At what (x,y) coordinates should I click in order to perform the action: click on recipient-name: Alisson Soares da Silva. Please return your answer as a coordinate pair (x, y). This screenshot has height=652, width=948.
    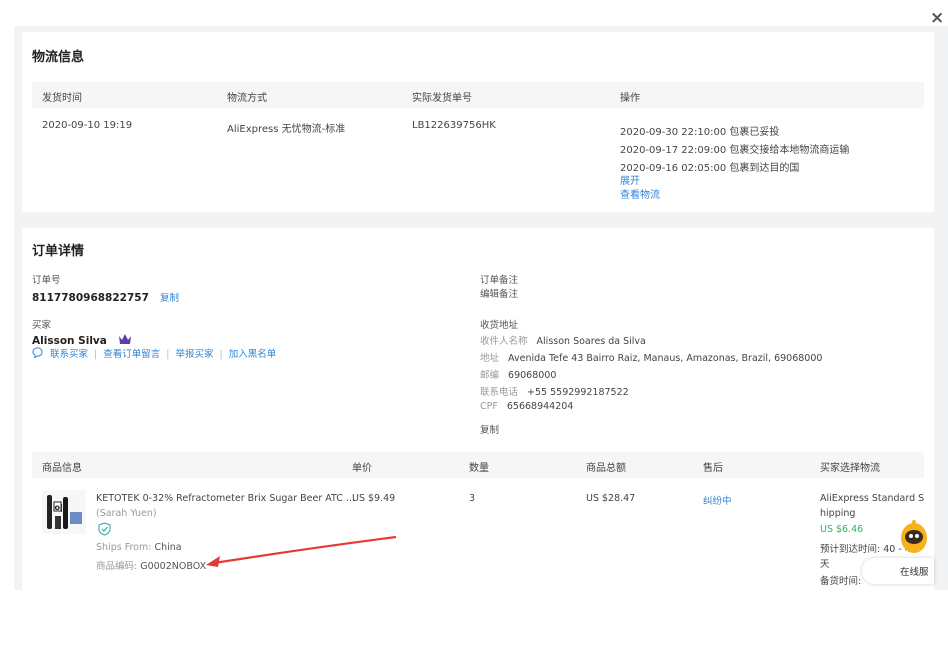
    Looking at the image, I should click on (591, 341).